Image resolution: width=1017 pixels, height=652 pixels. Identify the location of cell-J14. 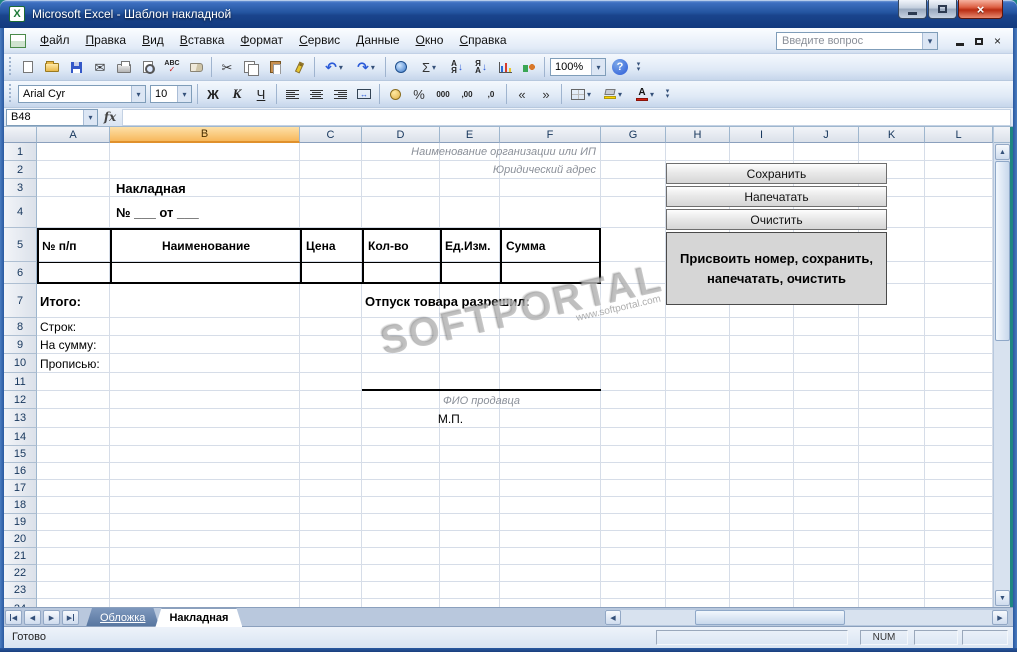
(826, 437).